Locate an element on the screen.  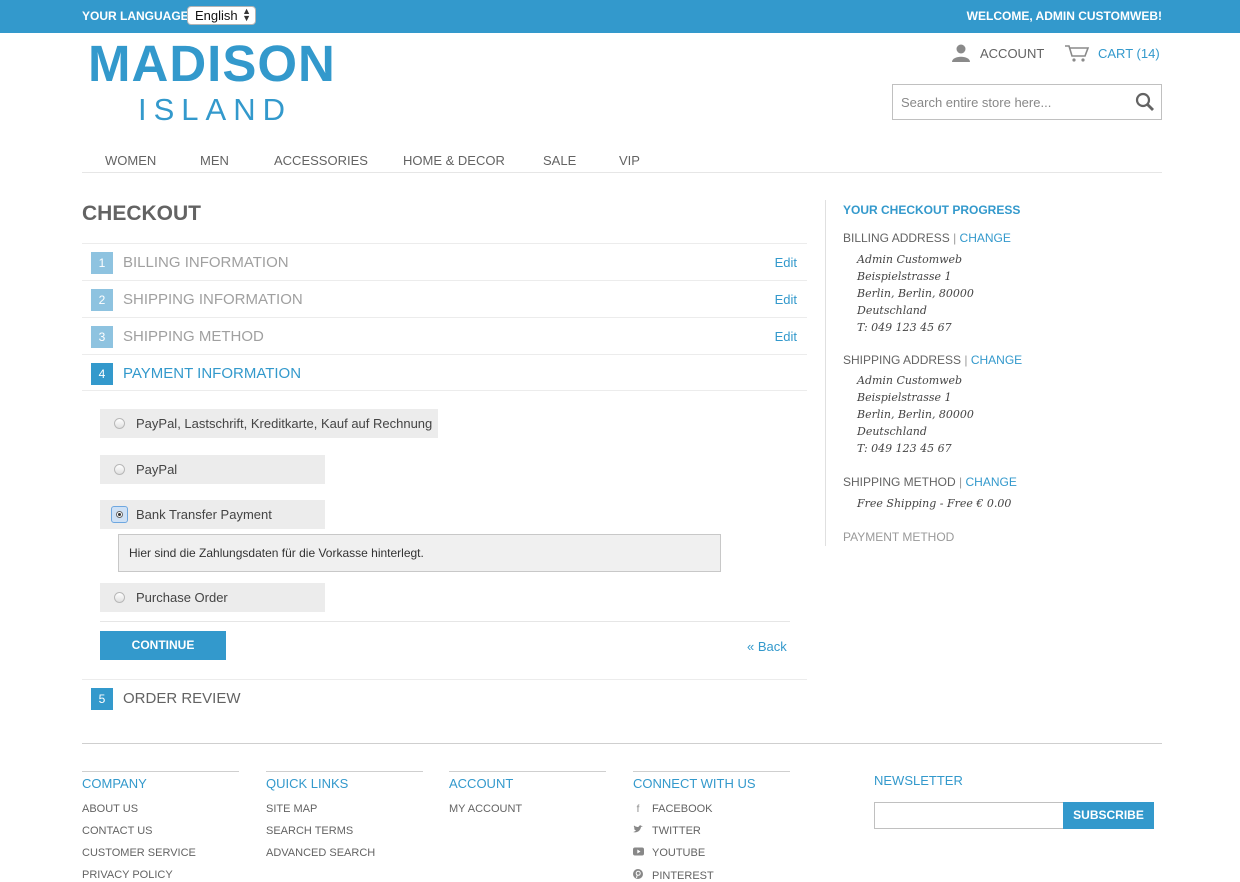
nav-men: MEN is located at coordinates (214, 160).